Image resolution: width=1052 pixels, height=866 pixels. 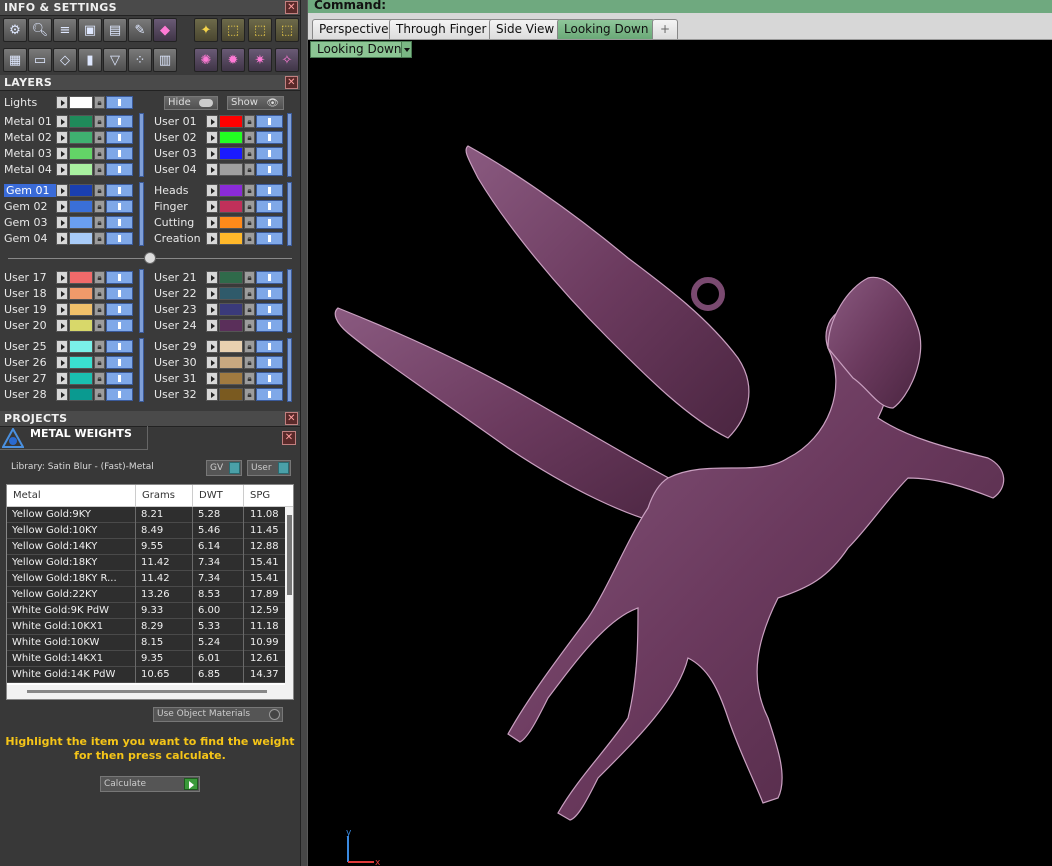 What do you see at coordinates (140, 30) in the screenshot?
I see `pencil-icon: ✎` at bounding box center [140, 30].